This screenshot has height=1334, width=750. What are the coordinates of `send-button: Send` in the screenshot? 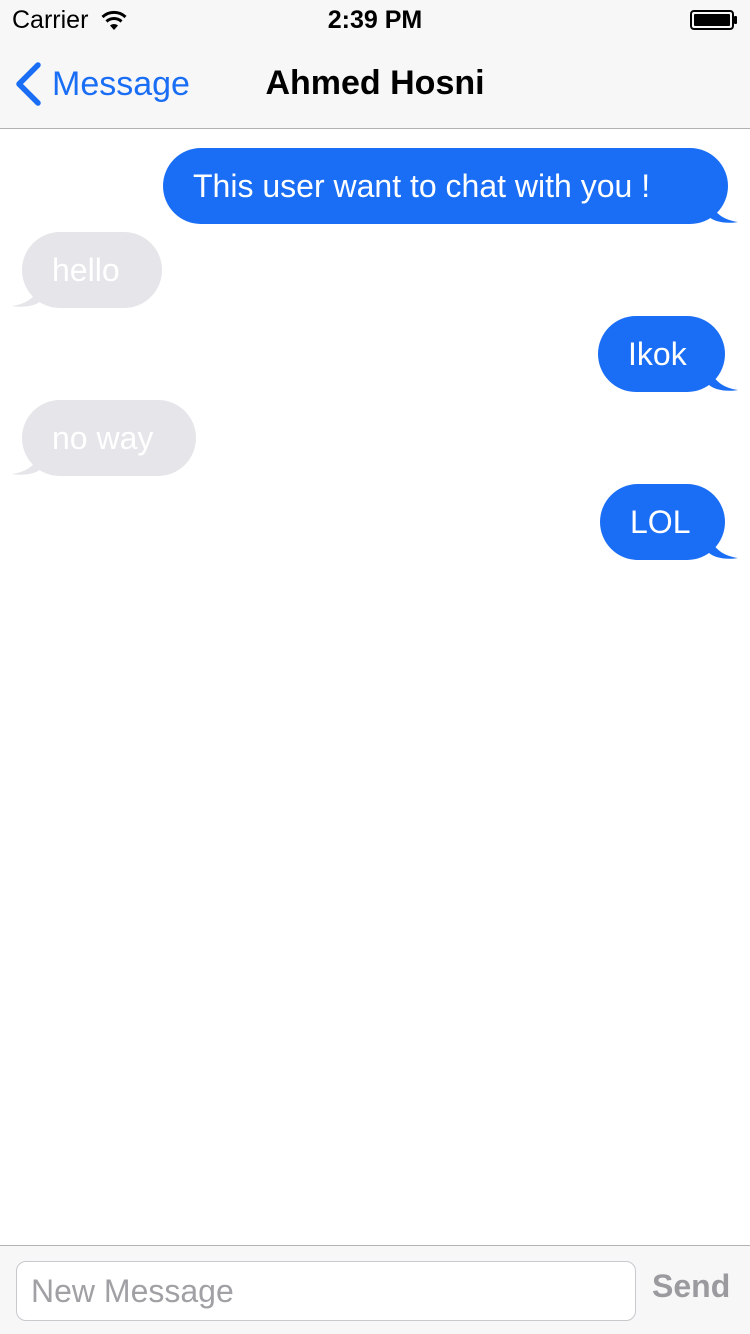 It's located at (691, 1286).